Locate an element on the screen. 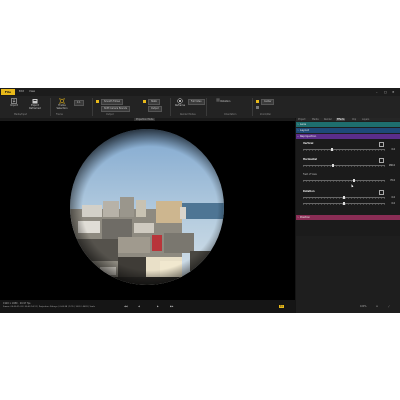 Image resolution: width=400 pixels, height=400 pixels. rotation-title: Rotation is located at coordinates (309, 191).